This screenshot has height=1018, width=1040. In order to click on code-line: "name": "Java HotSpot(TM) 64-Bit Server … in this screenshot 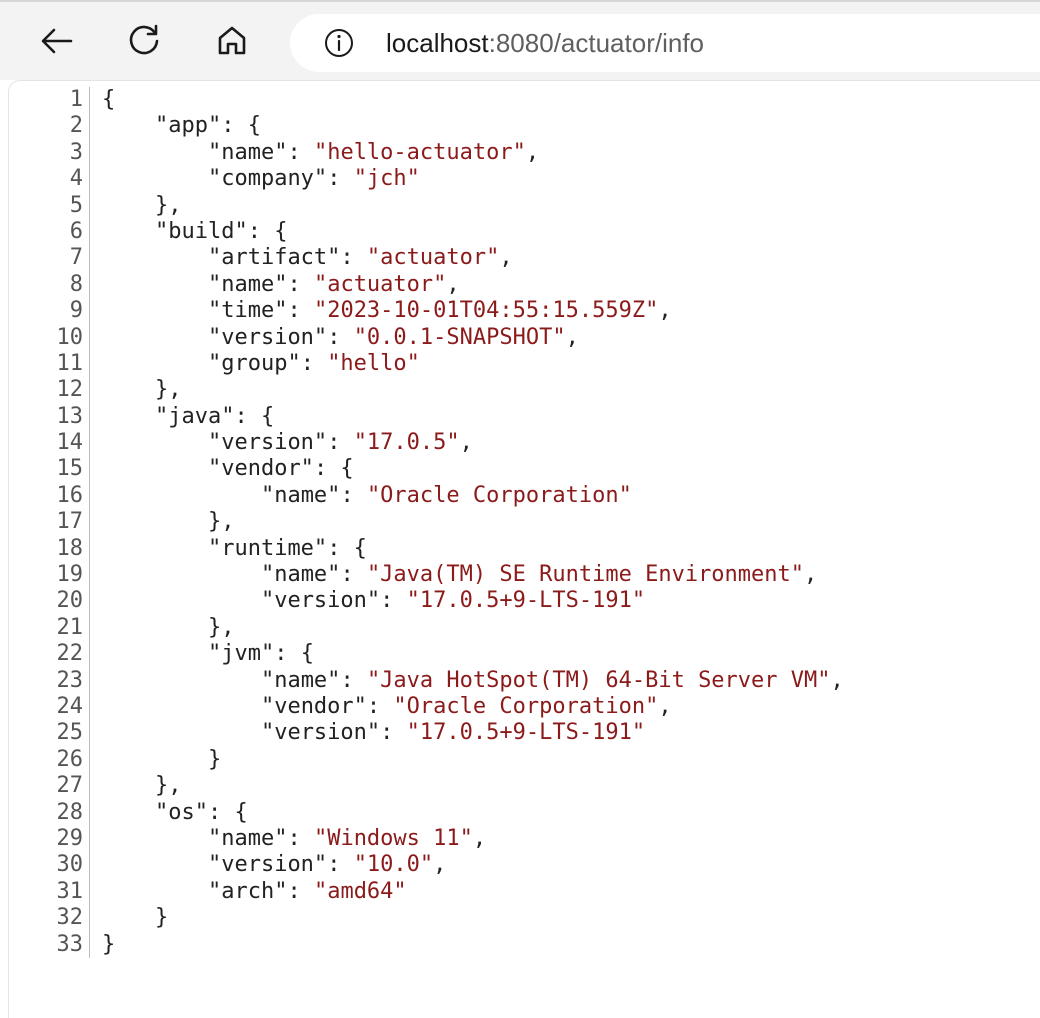, I will do `click(473, 681)`.